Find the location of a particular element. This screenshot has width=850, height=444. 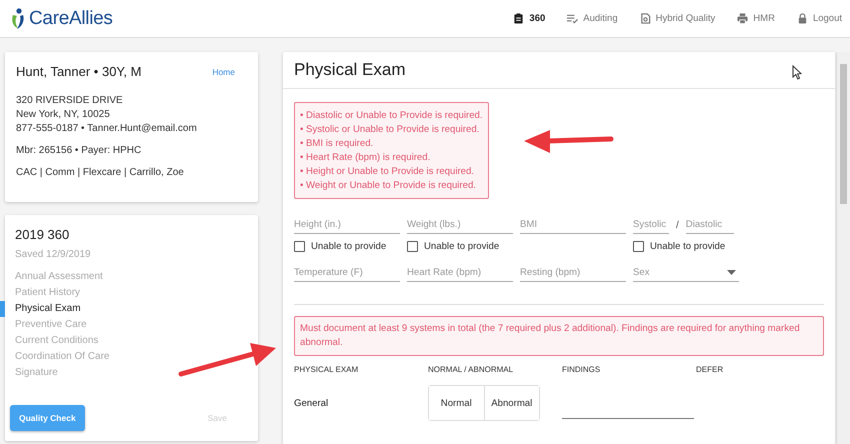

text-field: Heart Rate (bpm) is located at coordinates (460, 273).